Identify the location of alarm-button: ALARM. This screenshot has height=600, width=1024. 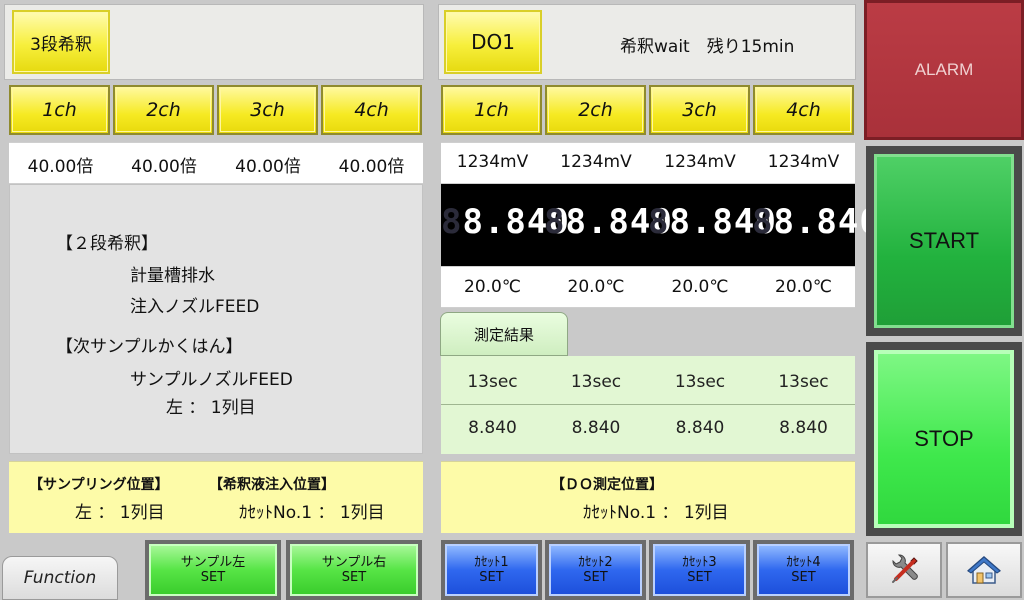
(944, 70).